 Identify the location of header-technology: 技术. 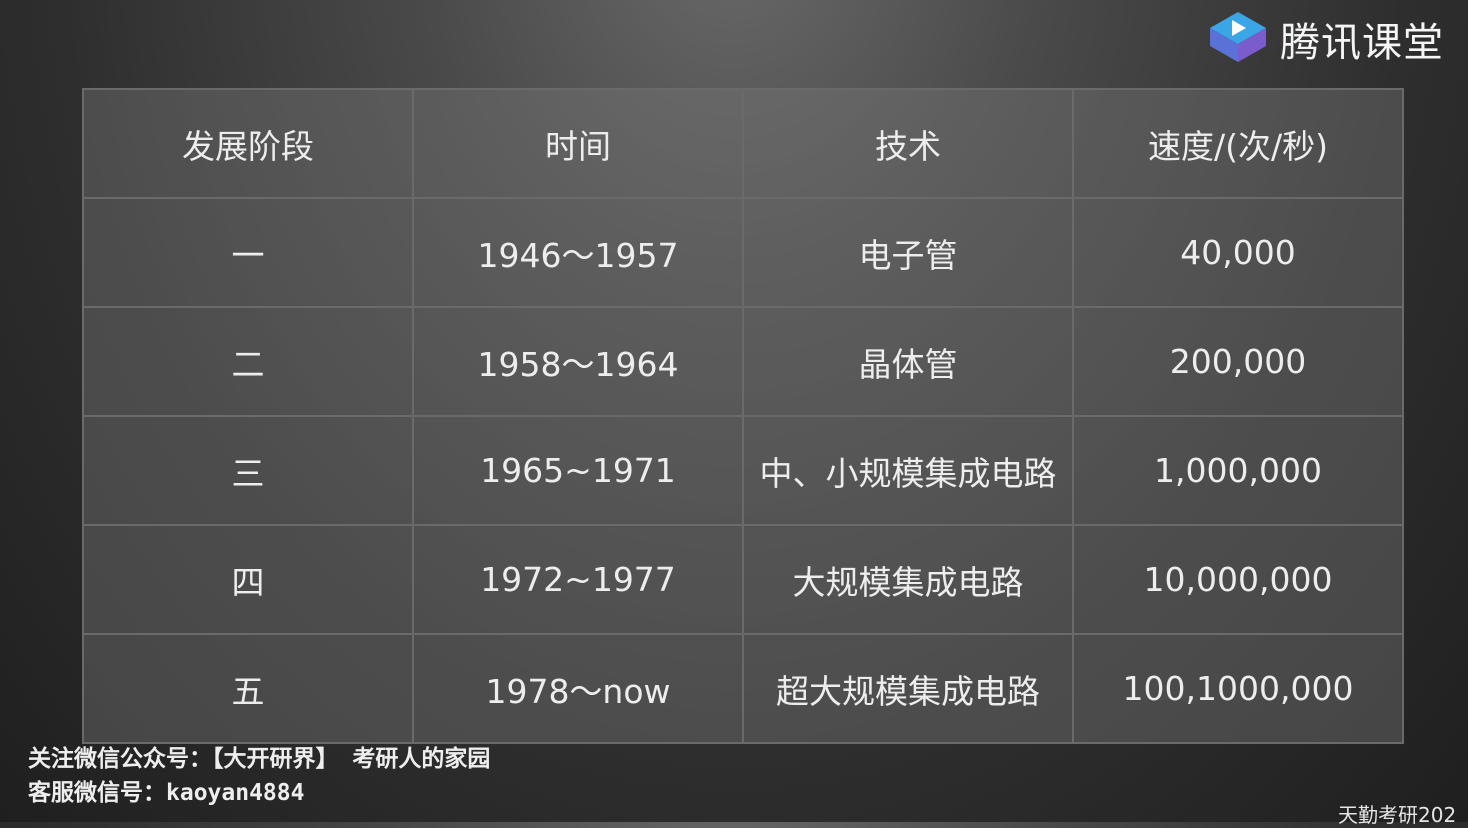
(908, 143).